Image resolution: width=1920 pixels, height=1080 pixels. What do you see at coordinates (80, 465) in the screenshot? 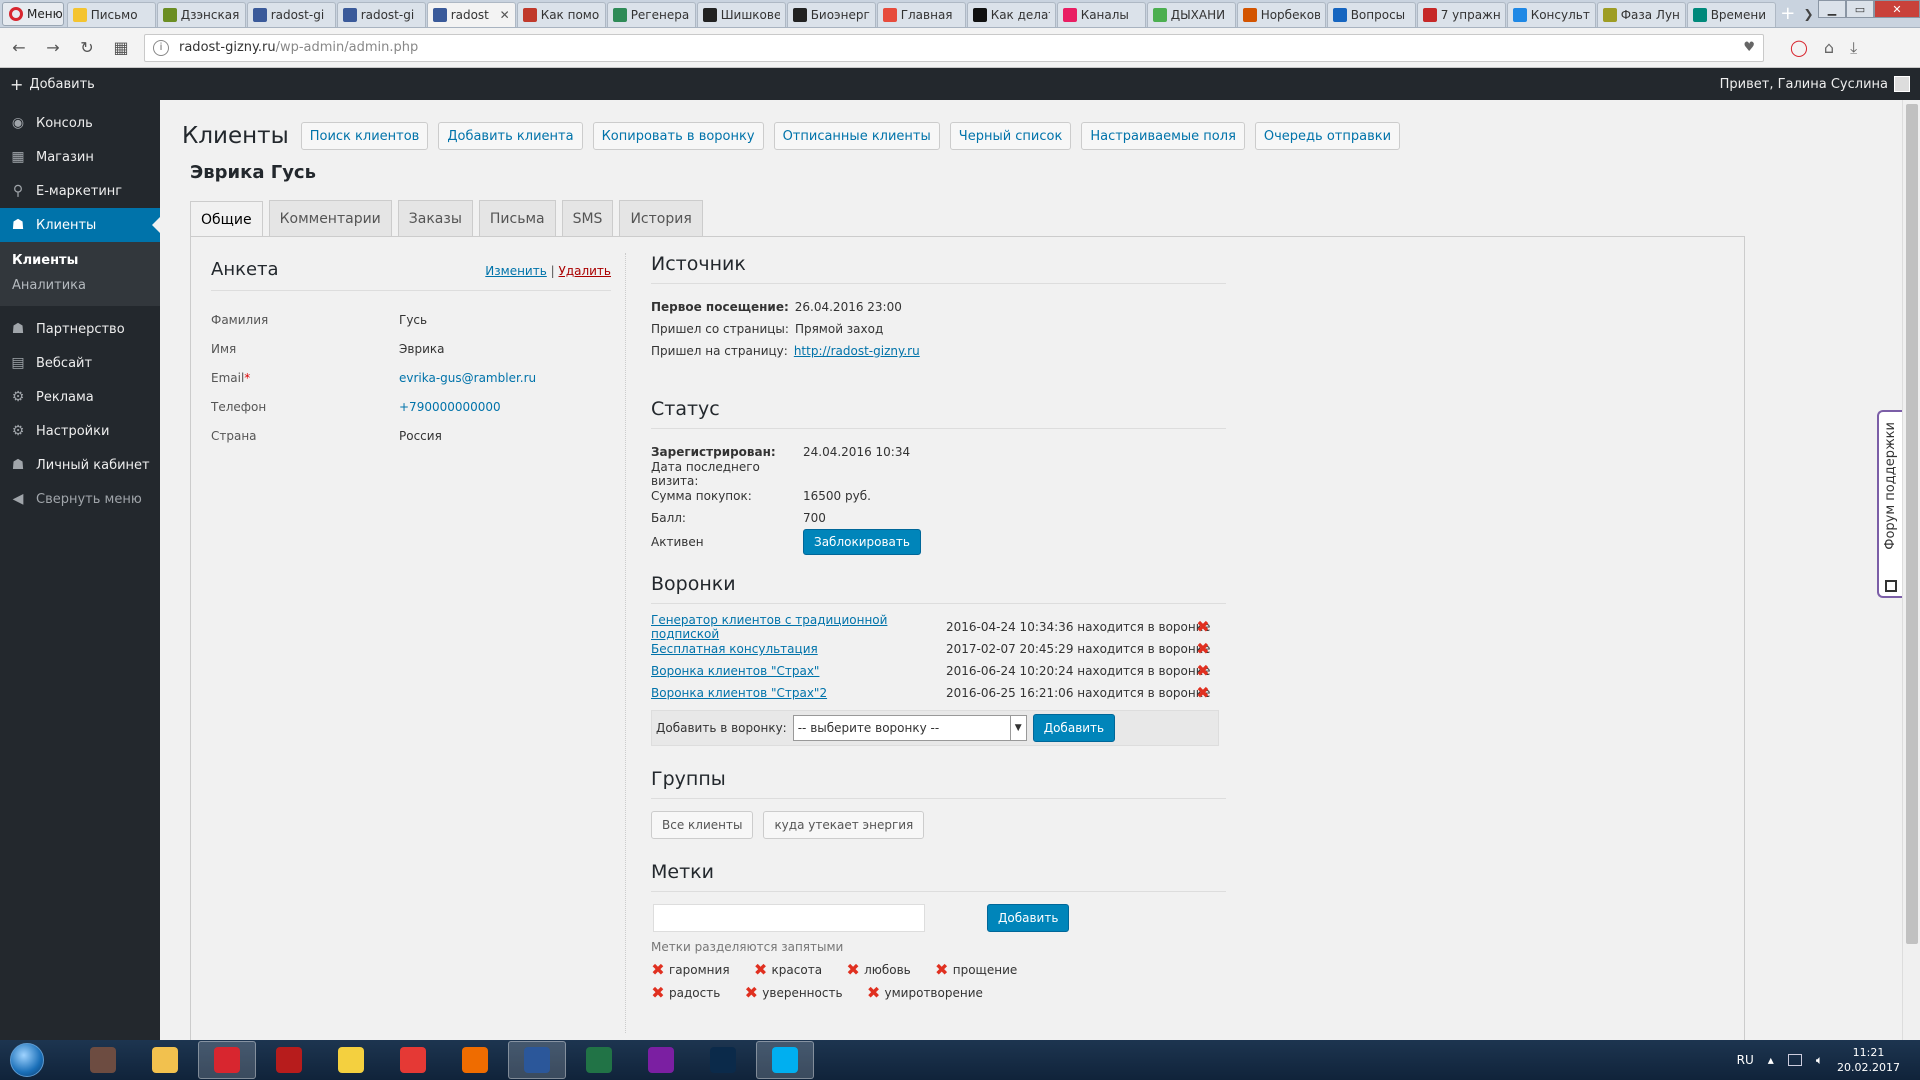
I see `sidebar-item: ☗ Личный кабинет` at bounding box center [80, 465].